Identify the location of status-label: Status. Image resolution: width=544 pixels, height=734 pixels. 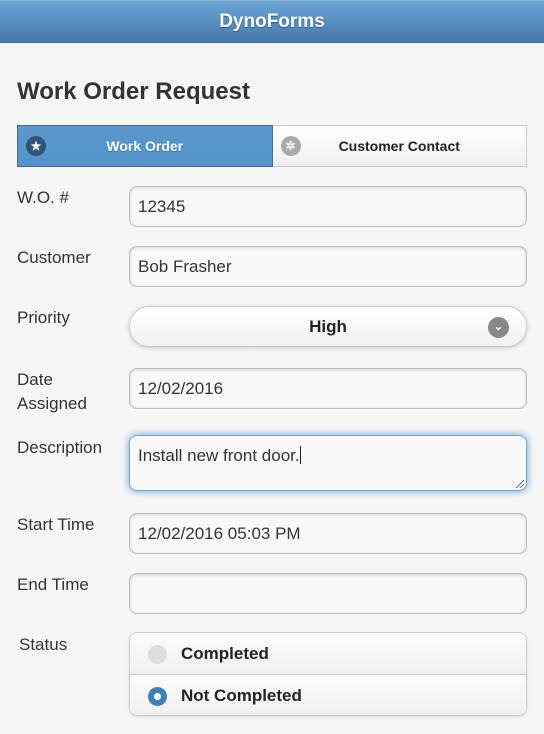
(43, 644).